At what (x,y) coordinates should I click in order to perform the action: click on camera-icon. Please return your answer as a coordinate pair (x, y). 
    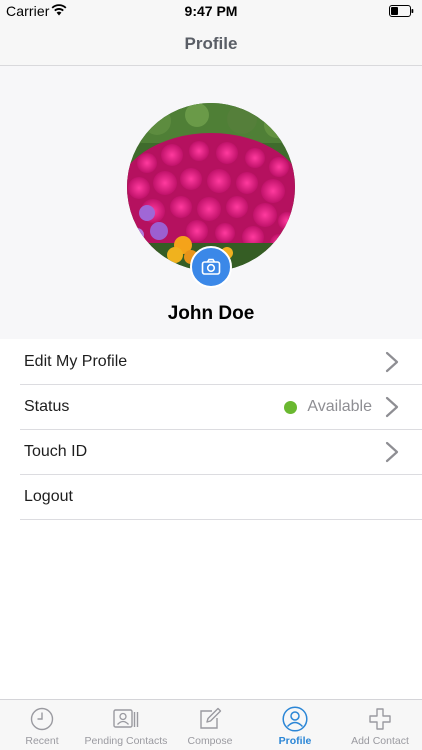
    Looking at the image, I should click on (211, 266).